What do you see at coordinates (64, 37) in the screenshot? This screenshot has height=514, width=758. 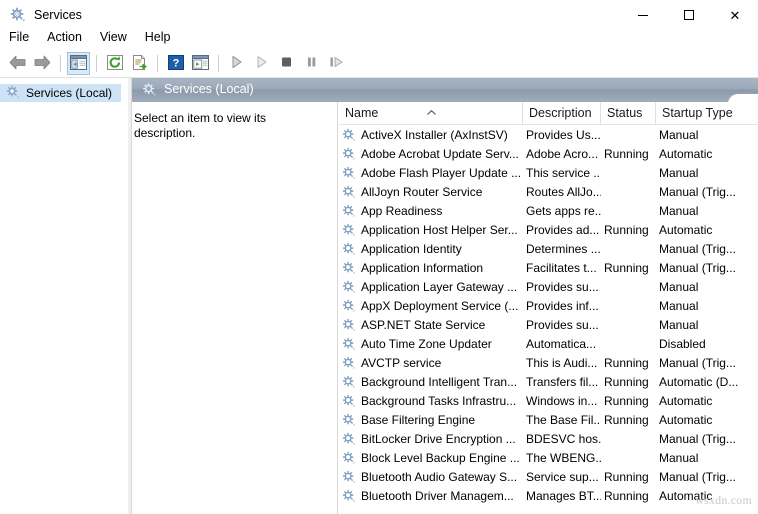 I see `menu-item-action: Action` at bounding box center [64, 37].